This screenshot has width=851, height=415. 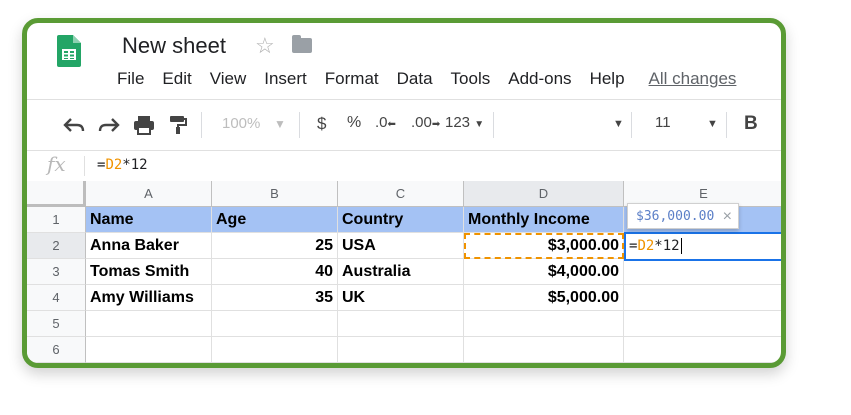 I want to click on cell-c2: USA, so click(x=401, y=246).